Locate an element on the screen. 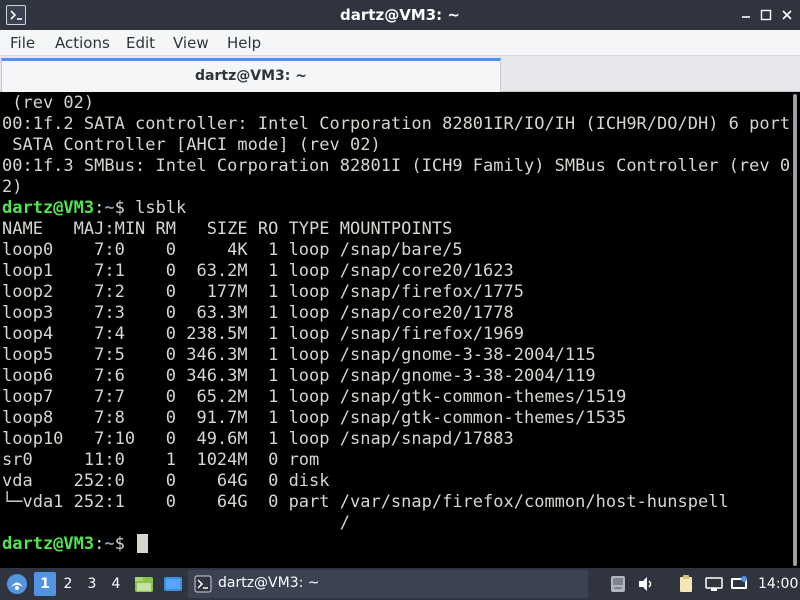 The width and height of the screenshot is (800, 600). menu-view: View is located at coordinates (191, 43).